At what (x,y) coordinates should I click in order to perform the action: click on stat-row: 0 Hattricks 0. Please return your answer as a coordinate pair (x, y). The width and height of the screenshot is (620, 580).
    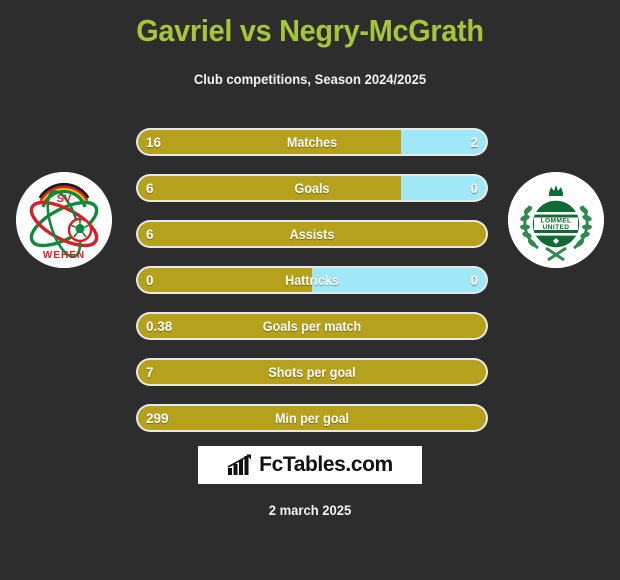
    Looking at the image, I should click on (312, 280).